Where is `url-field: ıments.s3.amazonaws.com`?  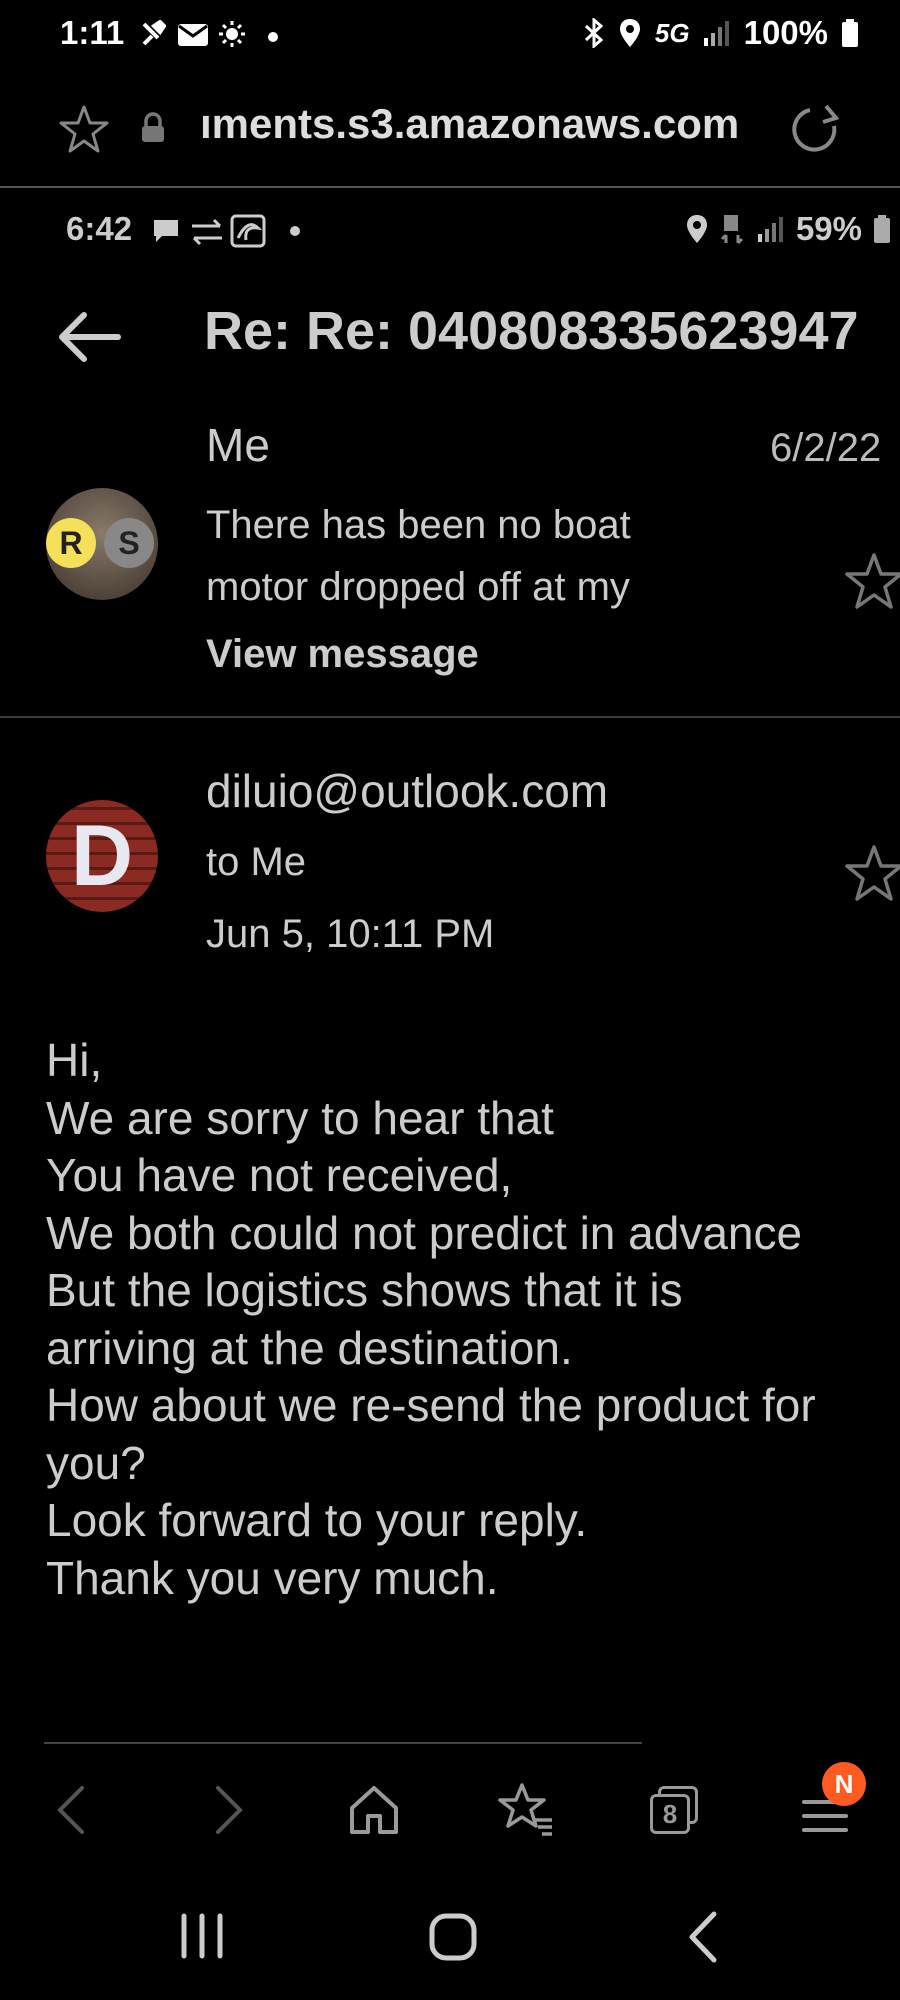
url-field: ıments.s3.amazonaws.com is located at coordinates (469, 124).